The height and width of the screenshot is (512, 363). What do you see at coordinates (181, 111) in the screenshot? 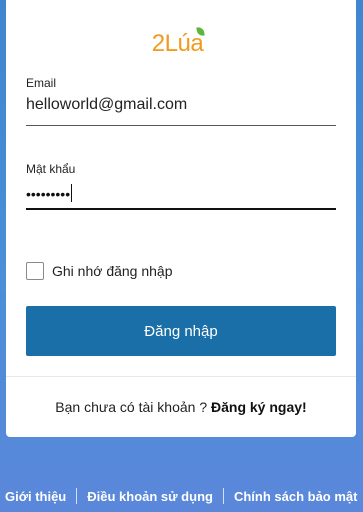
I see `email-input: helloworld@gmail.com` at bounding box center [181, 111].